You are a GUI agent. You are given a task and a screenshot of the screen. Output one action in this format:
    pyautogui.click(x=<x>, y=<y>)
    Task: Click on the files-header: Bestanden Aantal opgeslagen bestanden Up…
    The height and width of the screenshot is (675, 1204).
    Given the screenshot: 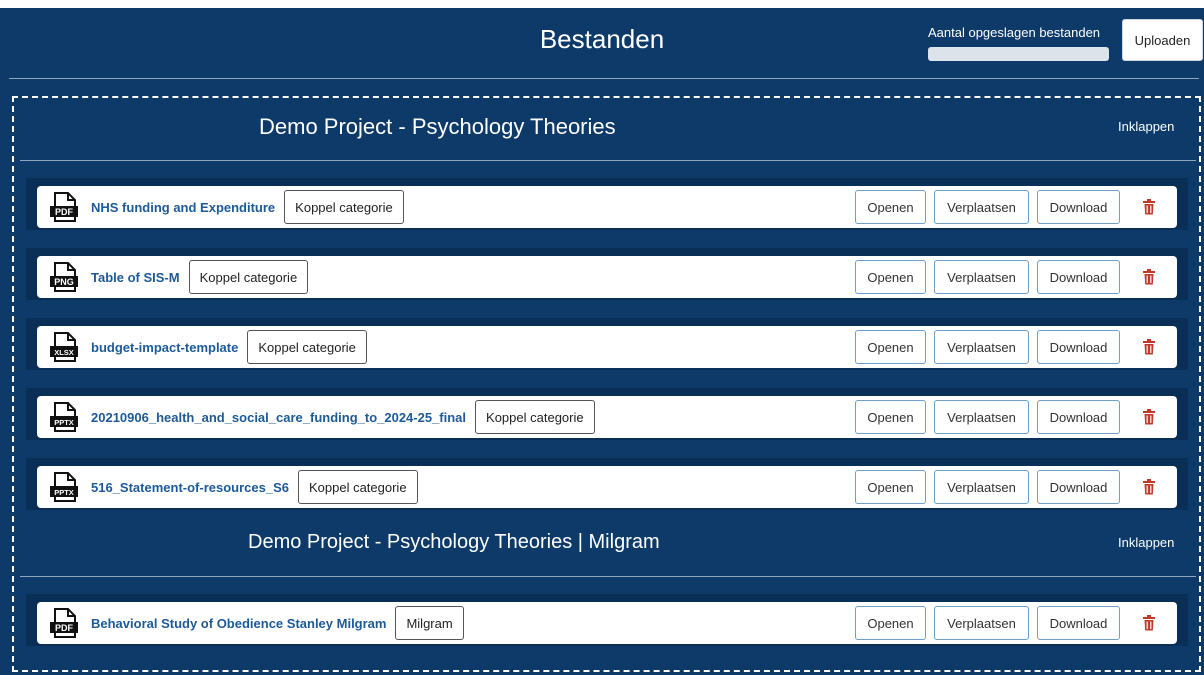 What is the action you would take?
    pyautogui.click(x=602, y=43)
    